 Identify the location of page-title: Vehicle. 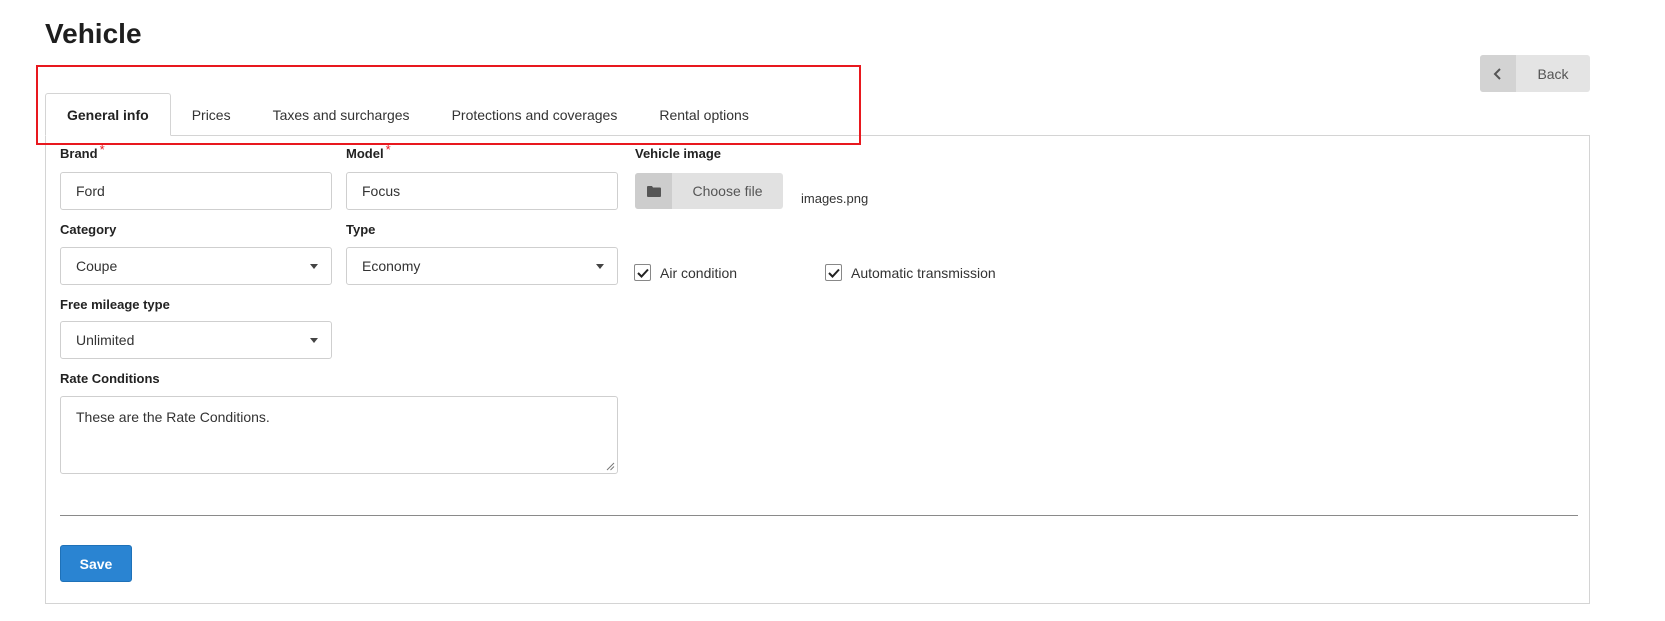
(93, 33).